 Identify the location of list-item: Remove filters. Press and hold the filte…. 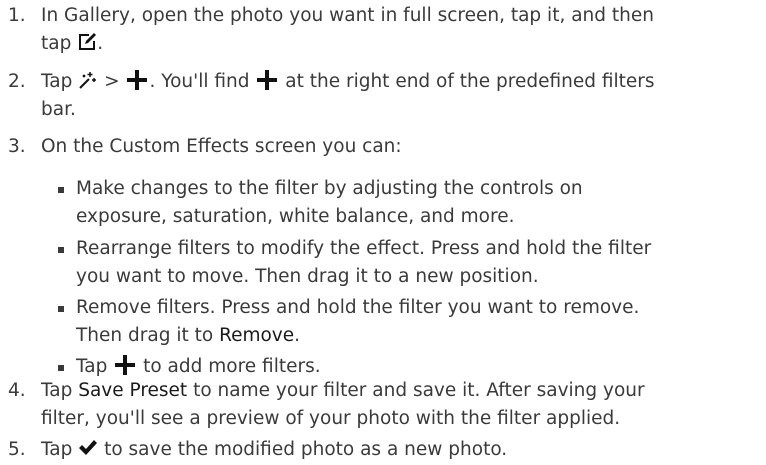
(407, 322).